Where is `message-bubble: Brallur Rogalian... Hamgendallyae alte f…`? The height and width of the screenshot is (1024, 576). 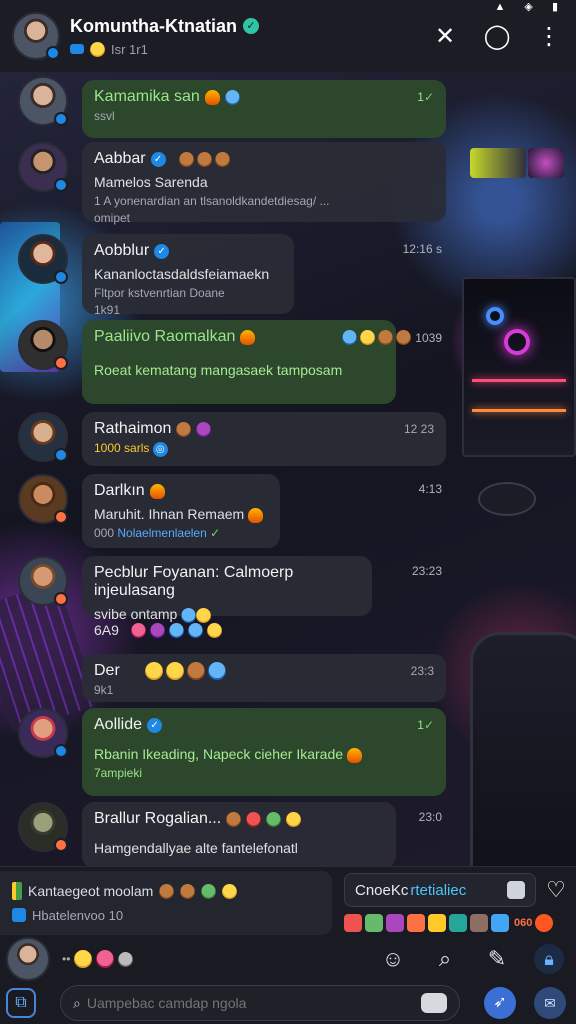
message-bubble: Brallur Rogalian... Hamgendallyae alte f… is located at coordinates (239, 834).